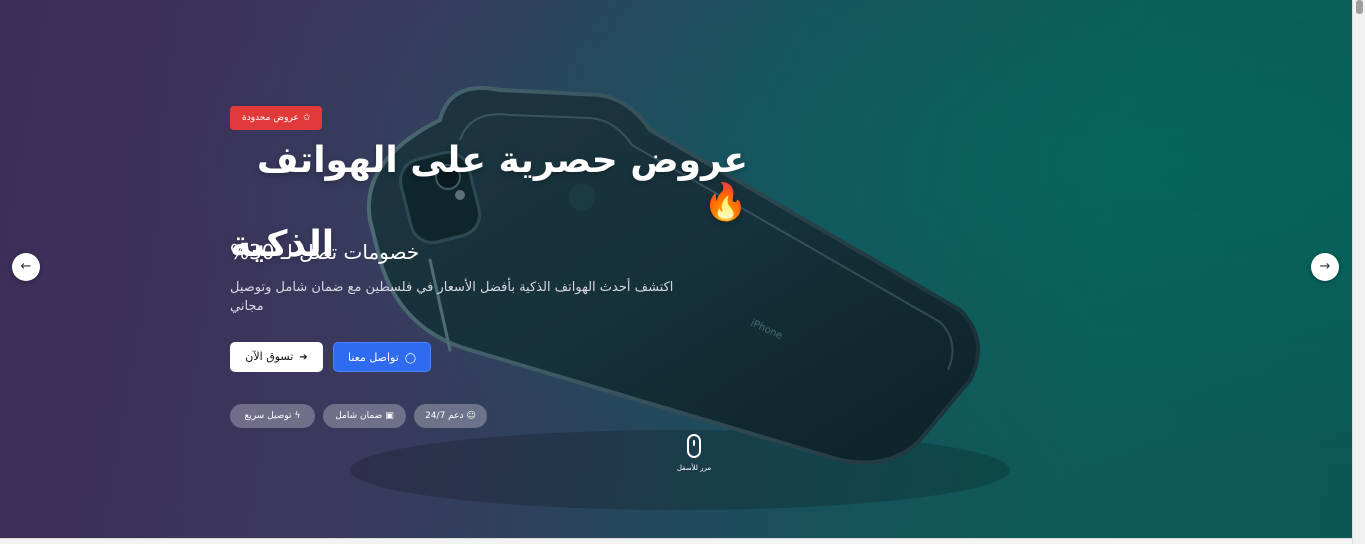  I want to click on arrow-right-icon: →, so click(1325, 266).